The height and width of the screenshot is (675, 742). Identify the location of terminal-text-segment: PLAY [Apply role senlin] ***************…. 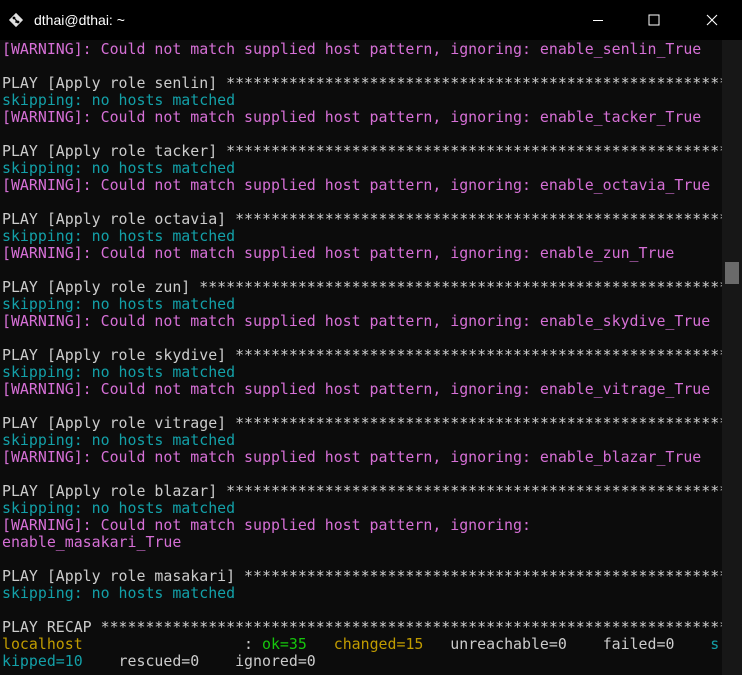
(362, 83).